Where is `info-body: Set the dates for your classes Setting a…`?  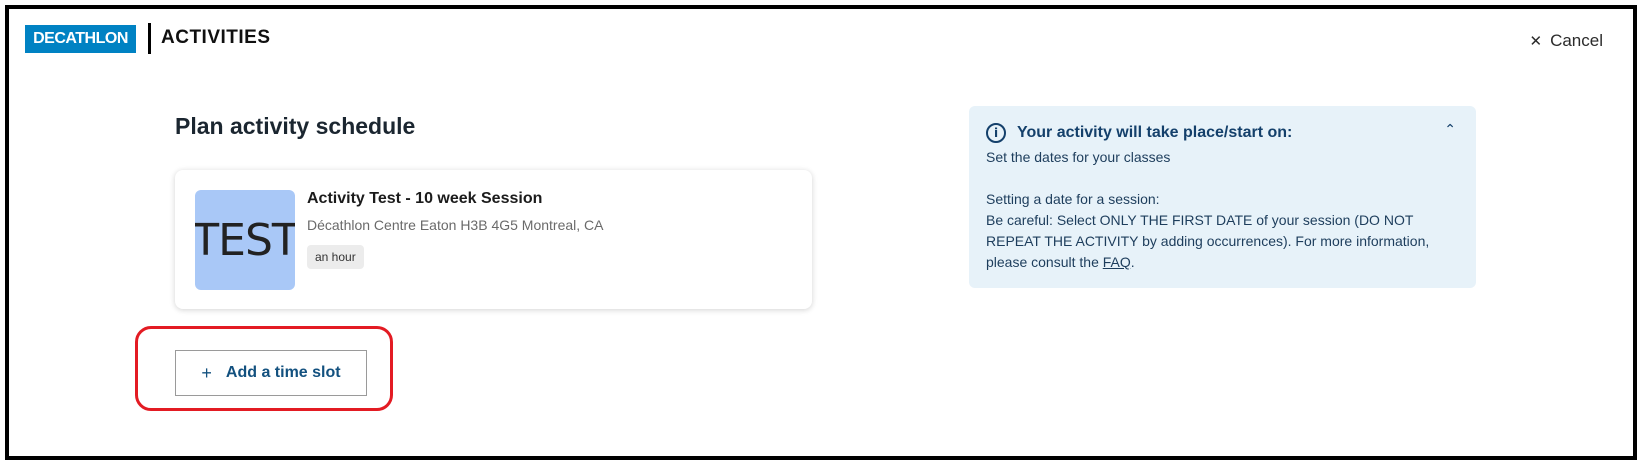 info-body: Set the dates for your classes Setting a… is located at coordinates (1225, 210).